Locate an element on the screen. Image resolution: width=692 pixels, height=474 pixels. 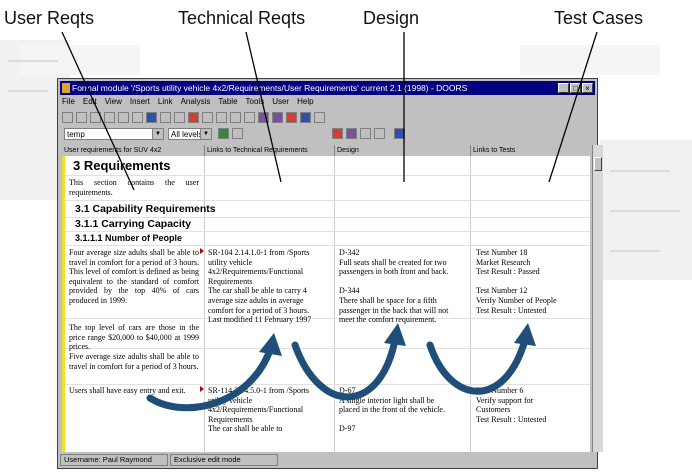
minimize-button: _ is located at coordinates (563, 88).